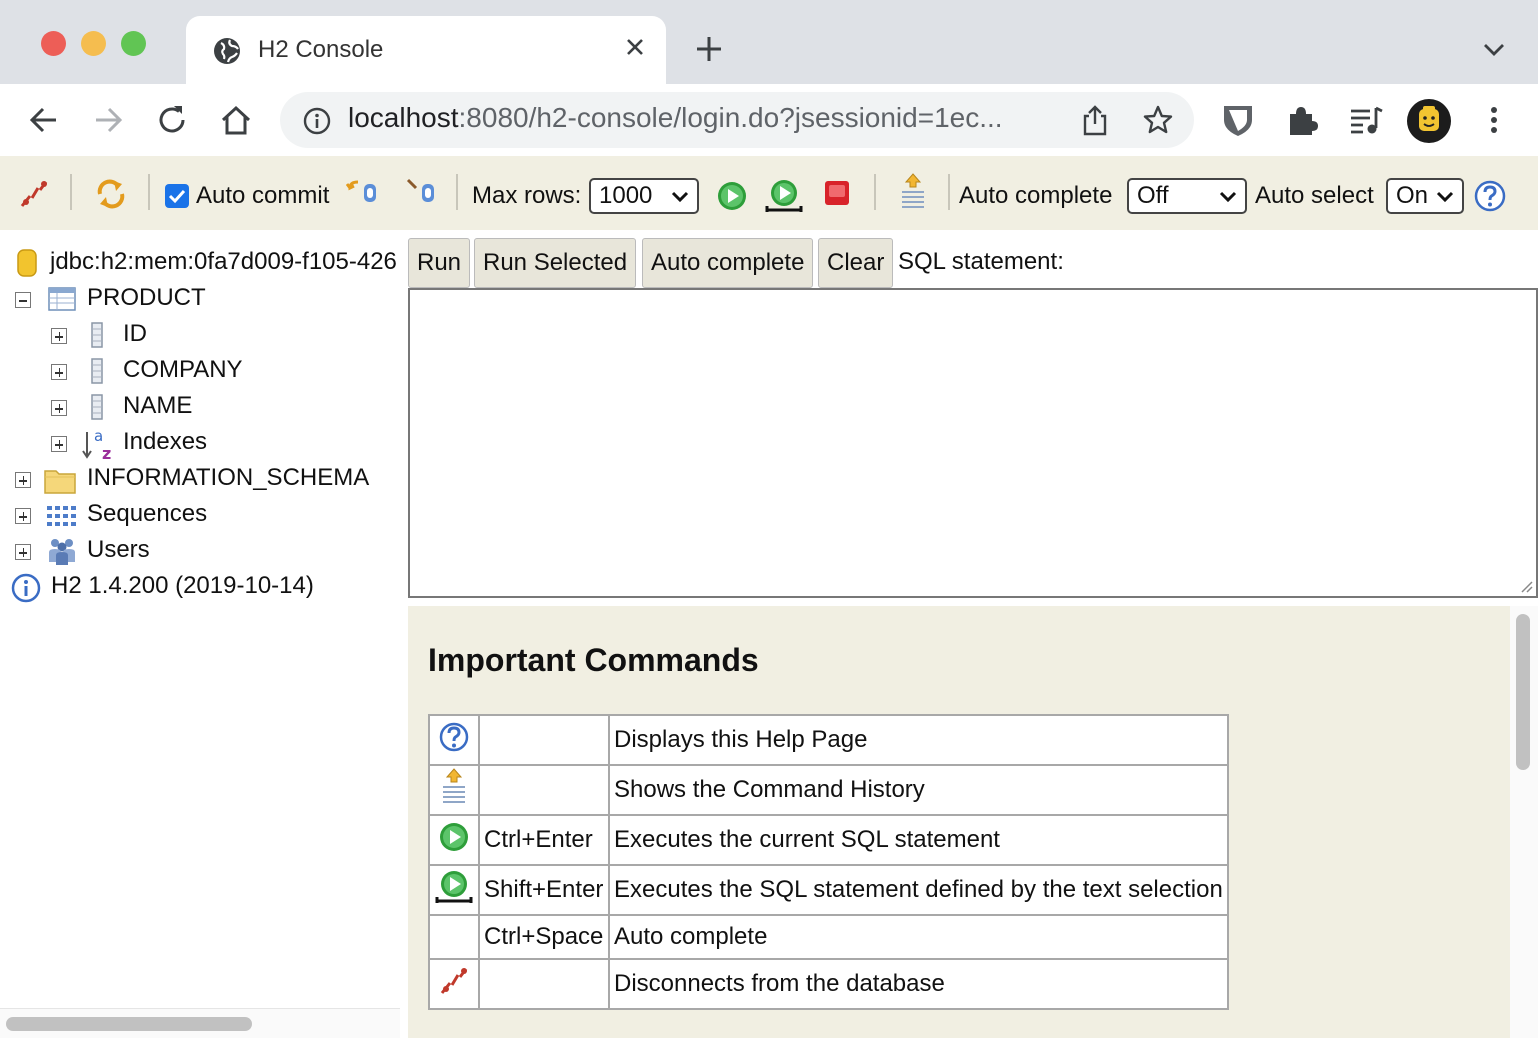  Describe the element at coordinates (784, 196) in the screenshot. I see `run-selected-icon` at that location.